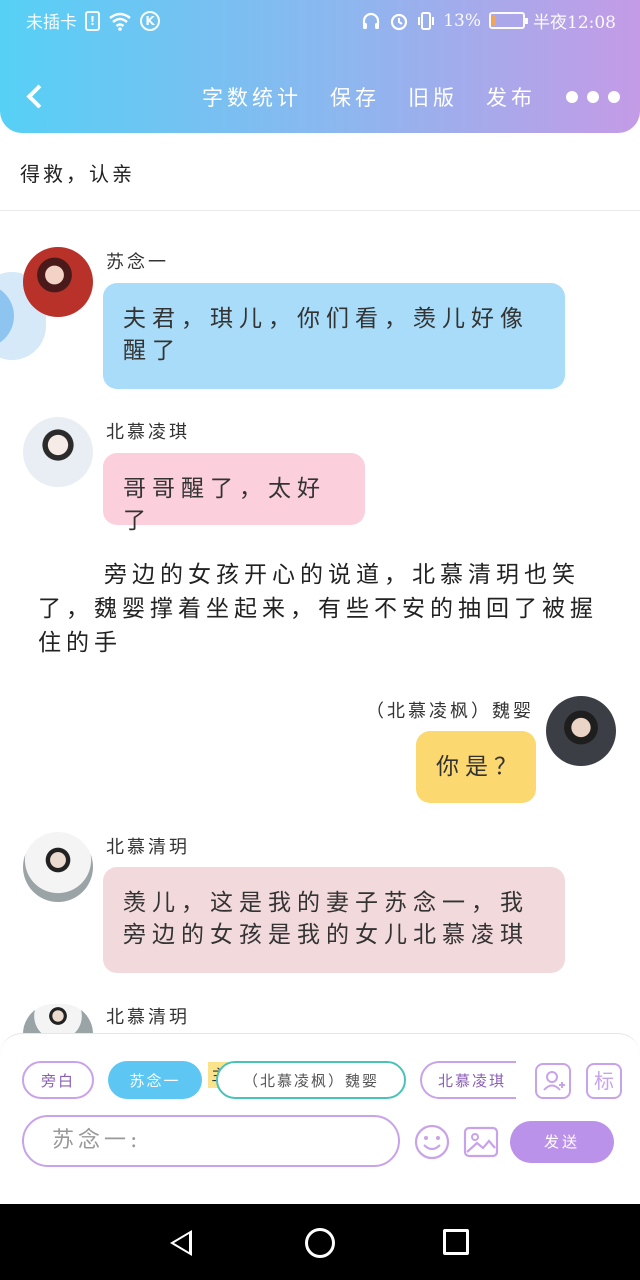  I want to click on nav-back-icon, so click(181, 1243).